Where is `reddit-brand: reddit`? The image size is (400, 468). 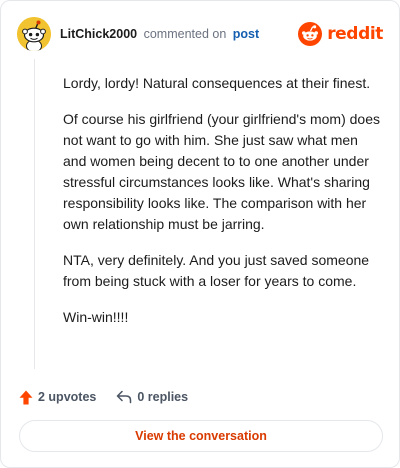
reddit-brand: reddit is located at coordinates (340, 34).